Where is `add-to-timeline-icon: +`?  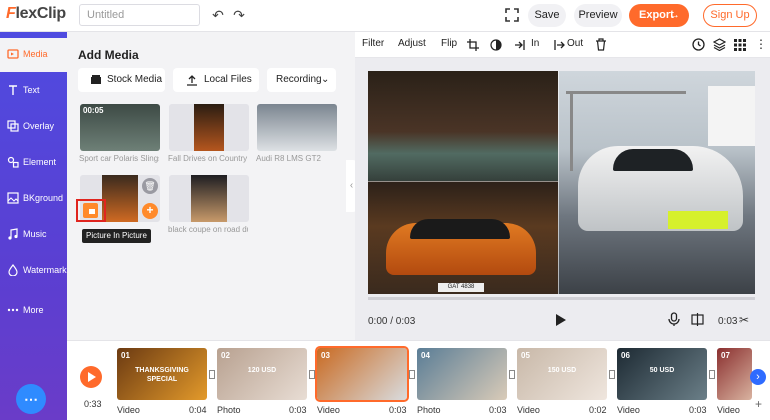 add-to-timeline-icon: + is located at coordinates (150, 211).